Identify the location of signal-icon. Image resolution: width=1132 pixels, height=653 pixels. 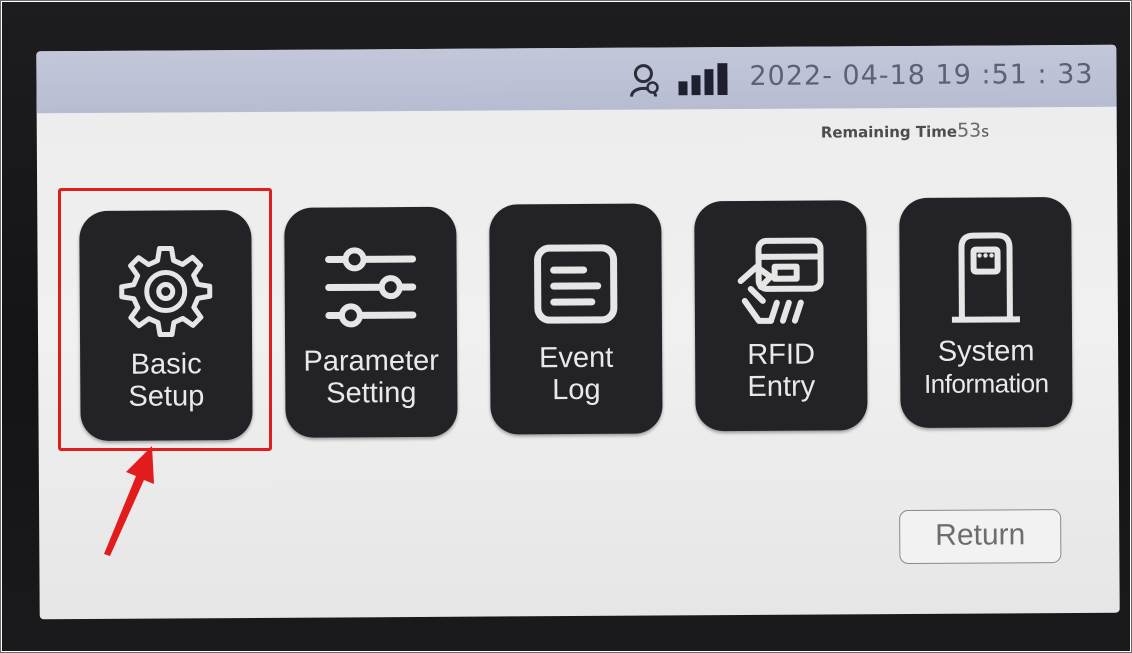
(703, 79).